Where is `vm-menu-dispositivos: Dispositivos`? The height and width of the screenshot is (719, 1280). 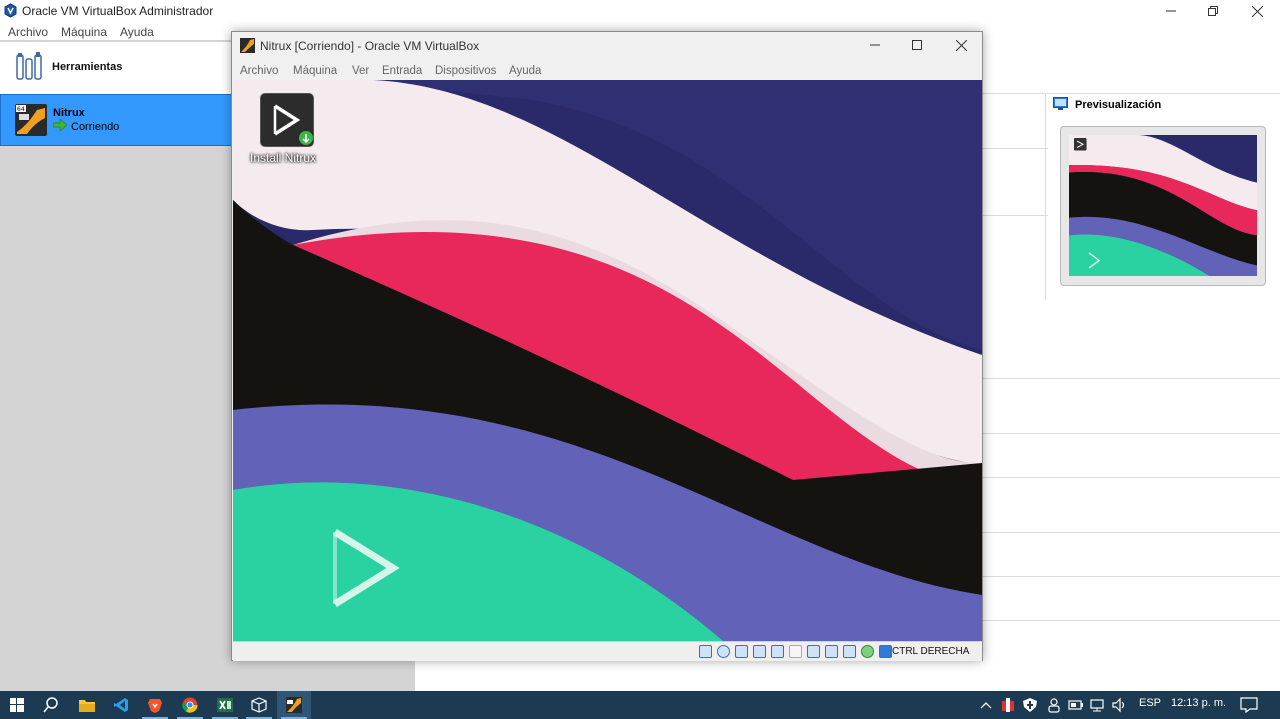
vm-menu-dispositivos: Dispositivos is located at coordinates (465, 71).